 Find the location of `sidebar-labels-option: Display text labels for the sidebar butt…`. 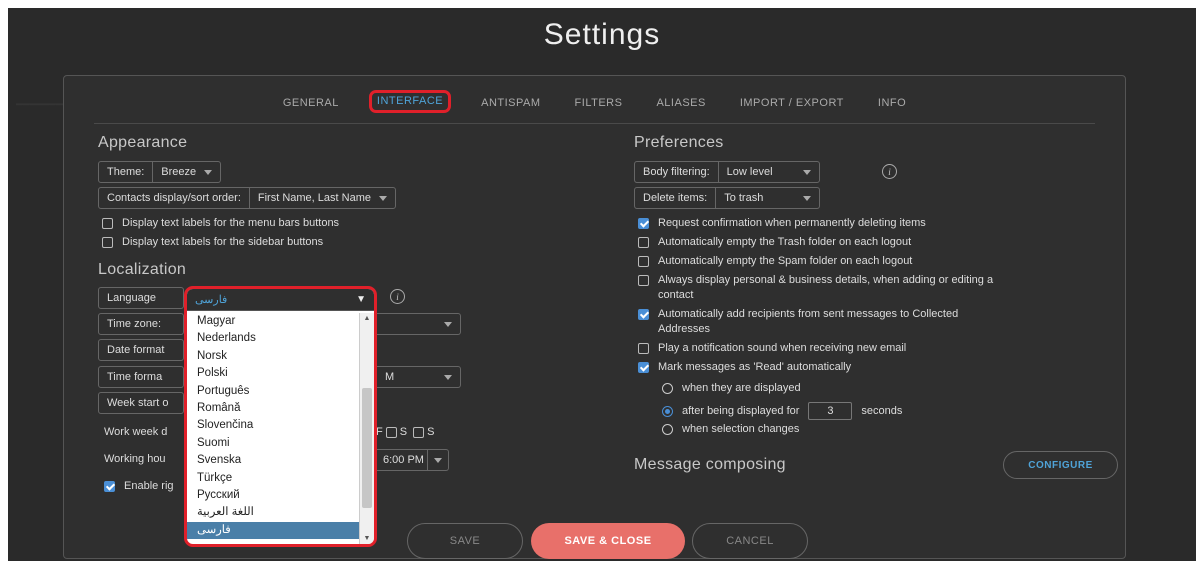

sidebar-labels-option: Display text labels for the sidebar butt… is located at coordinates (212, 242).